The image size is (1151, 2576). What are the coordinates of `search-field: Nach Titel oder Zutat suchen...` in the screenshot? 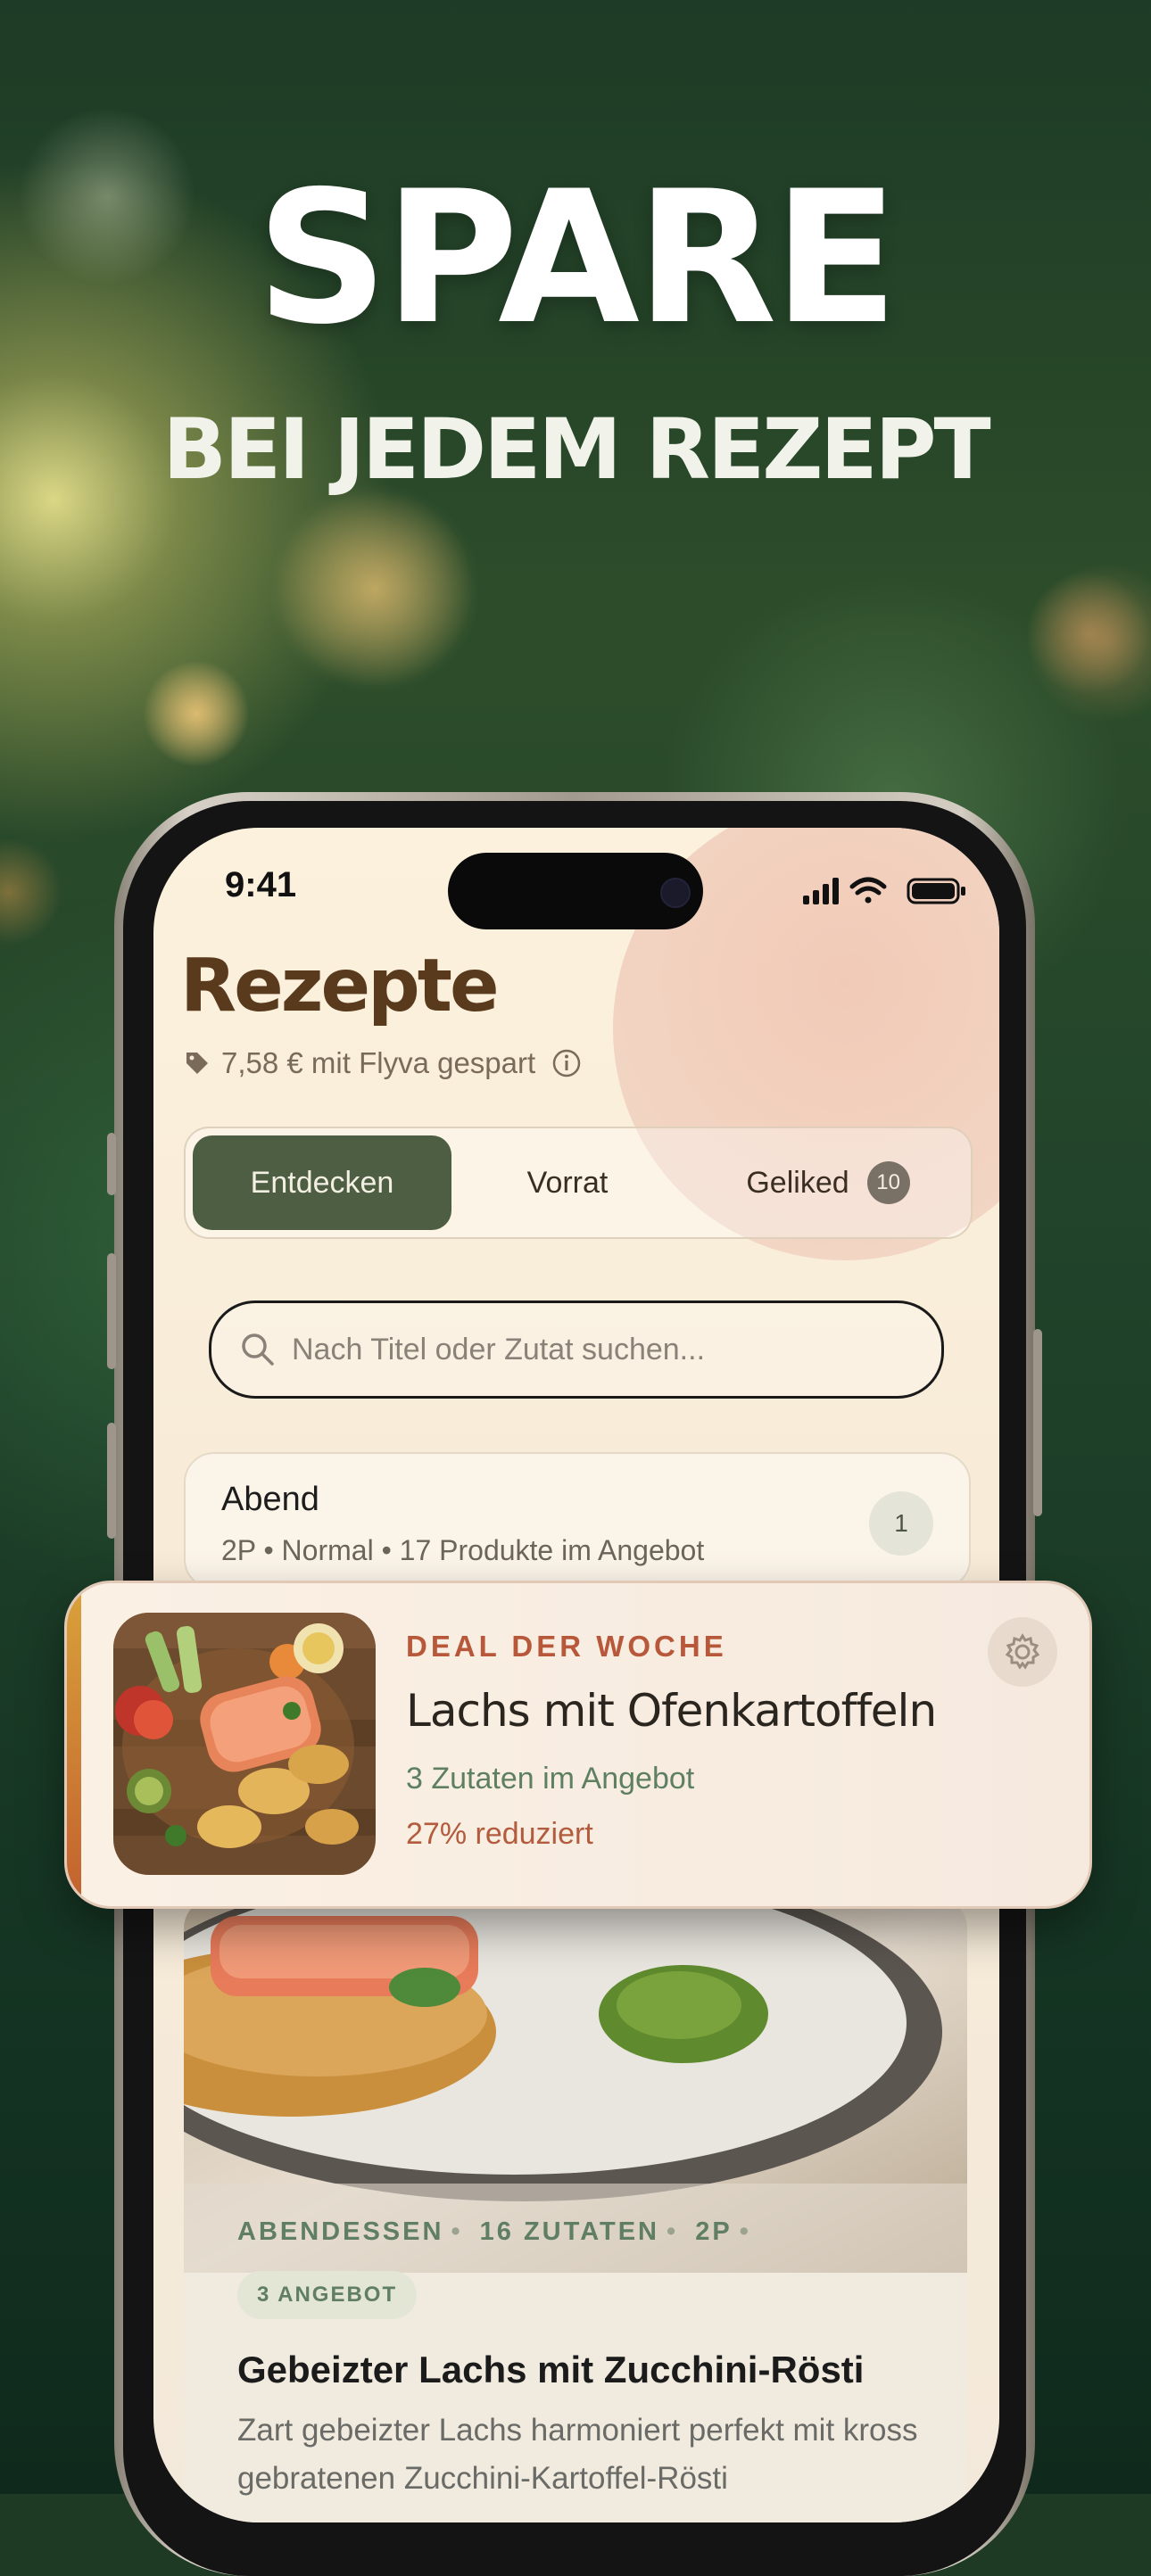 It's located at (577, 1349).